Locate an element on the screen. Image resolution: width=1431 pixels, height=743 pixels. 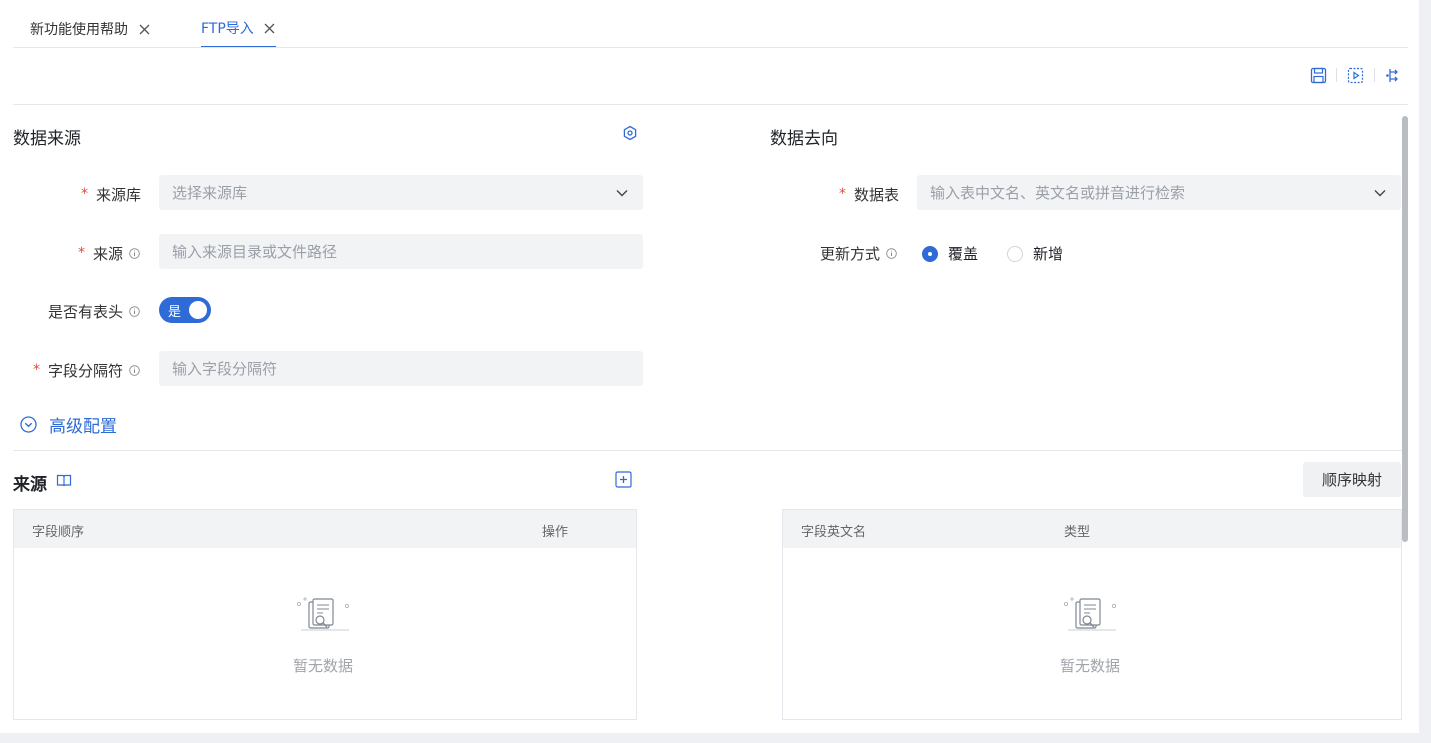
tab-ftp-import: FTP导入 is located at coordinates (238, 29).